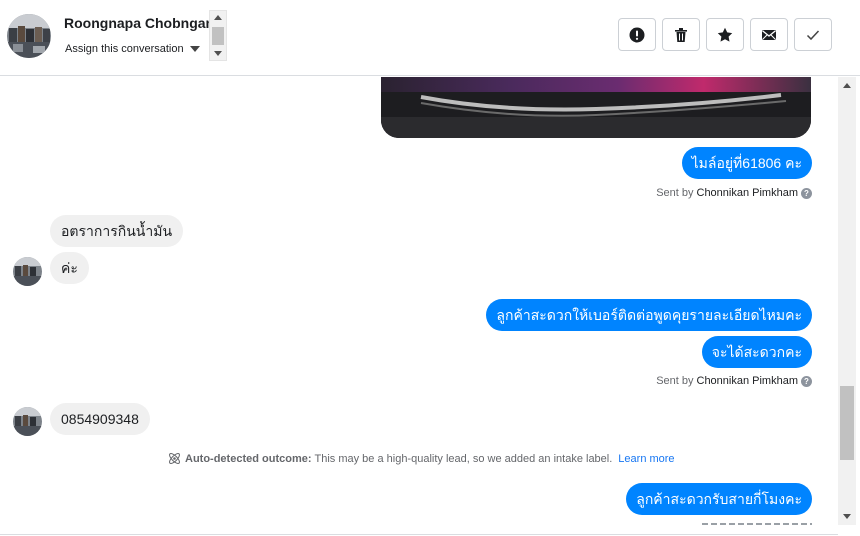 This screenshot has height=536, width=860. Describe the element at coordinates (847, 301) in the screenshot. I see `thread-scrollbar` at that location.